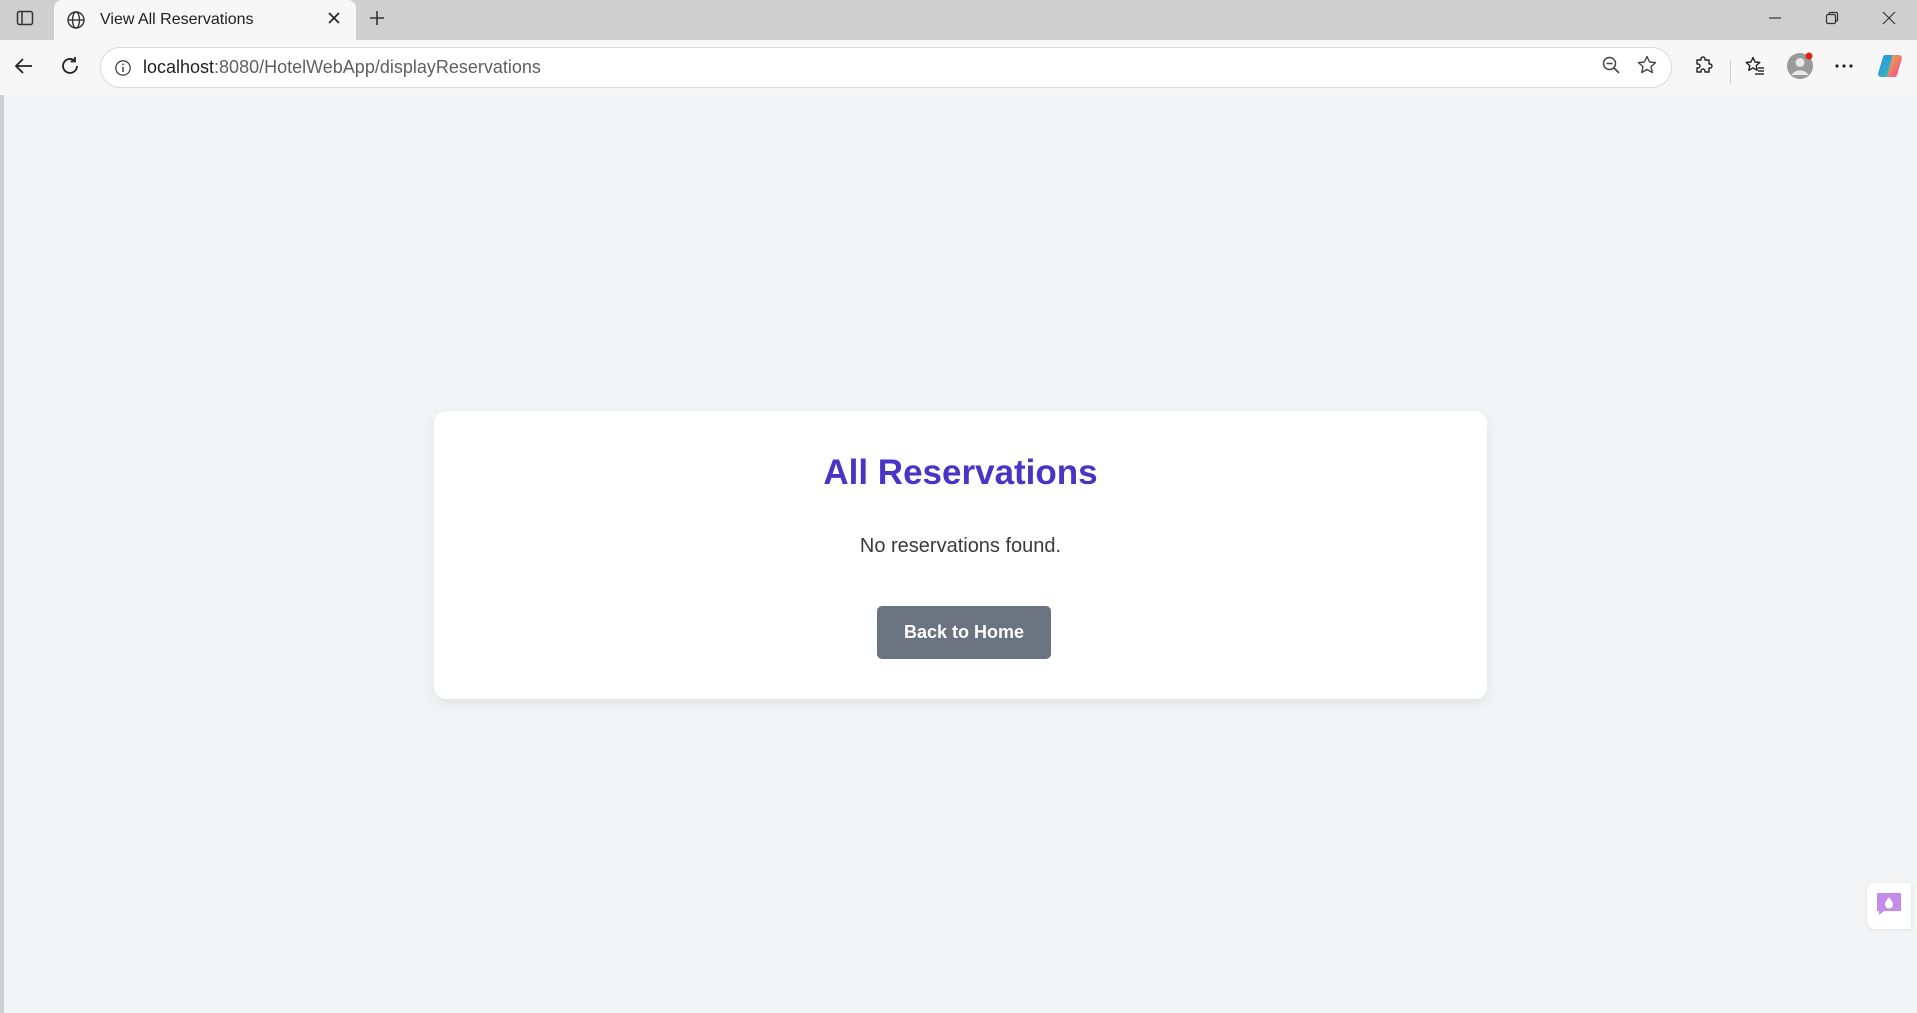 The width and height of the screenshot is (1917, 1013). I want to click on puzzle-icon, so click(1704, 68).